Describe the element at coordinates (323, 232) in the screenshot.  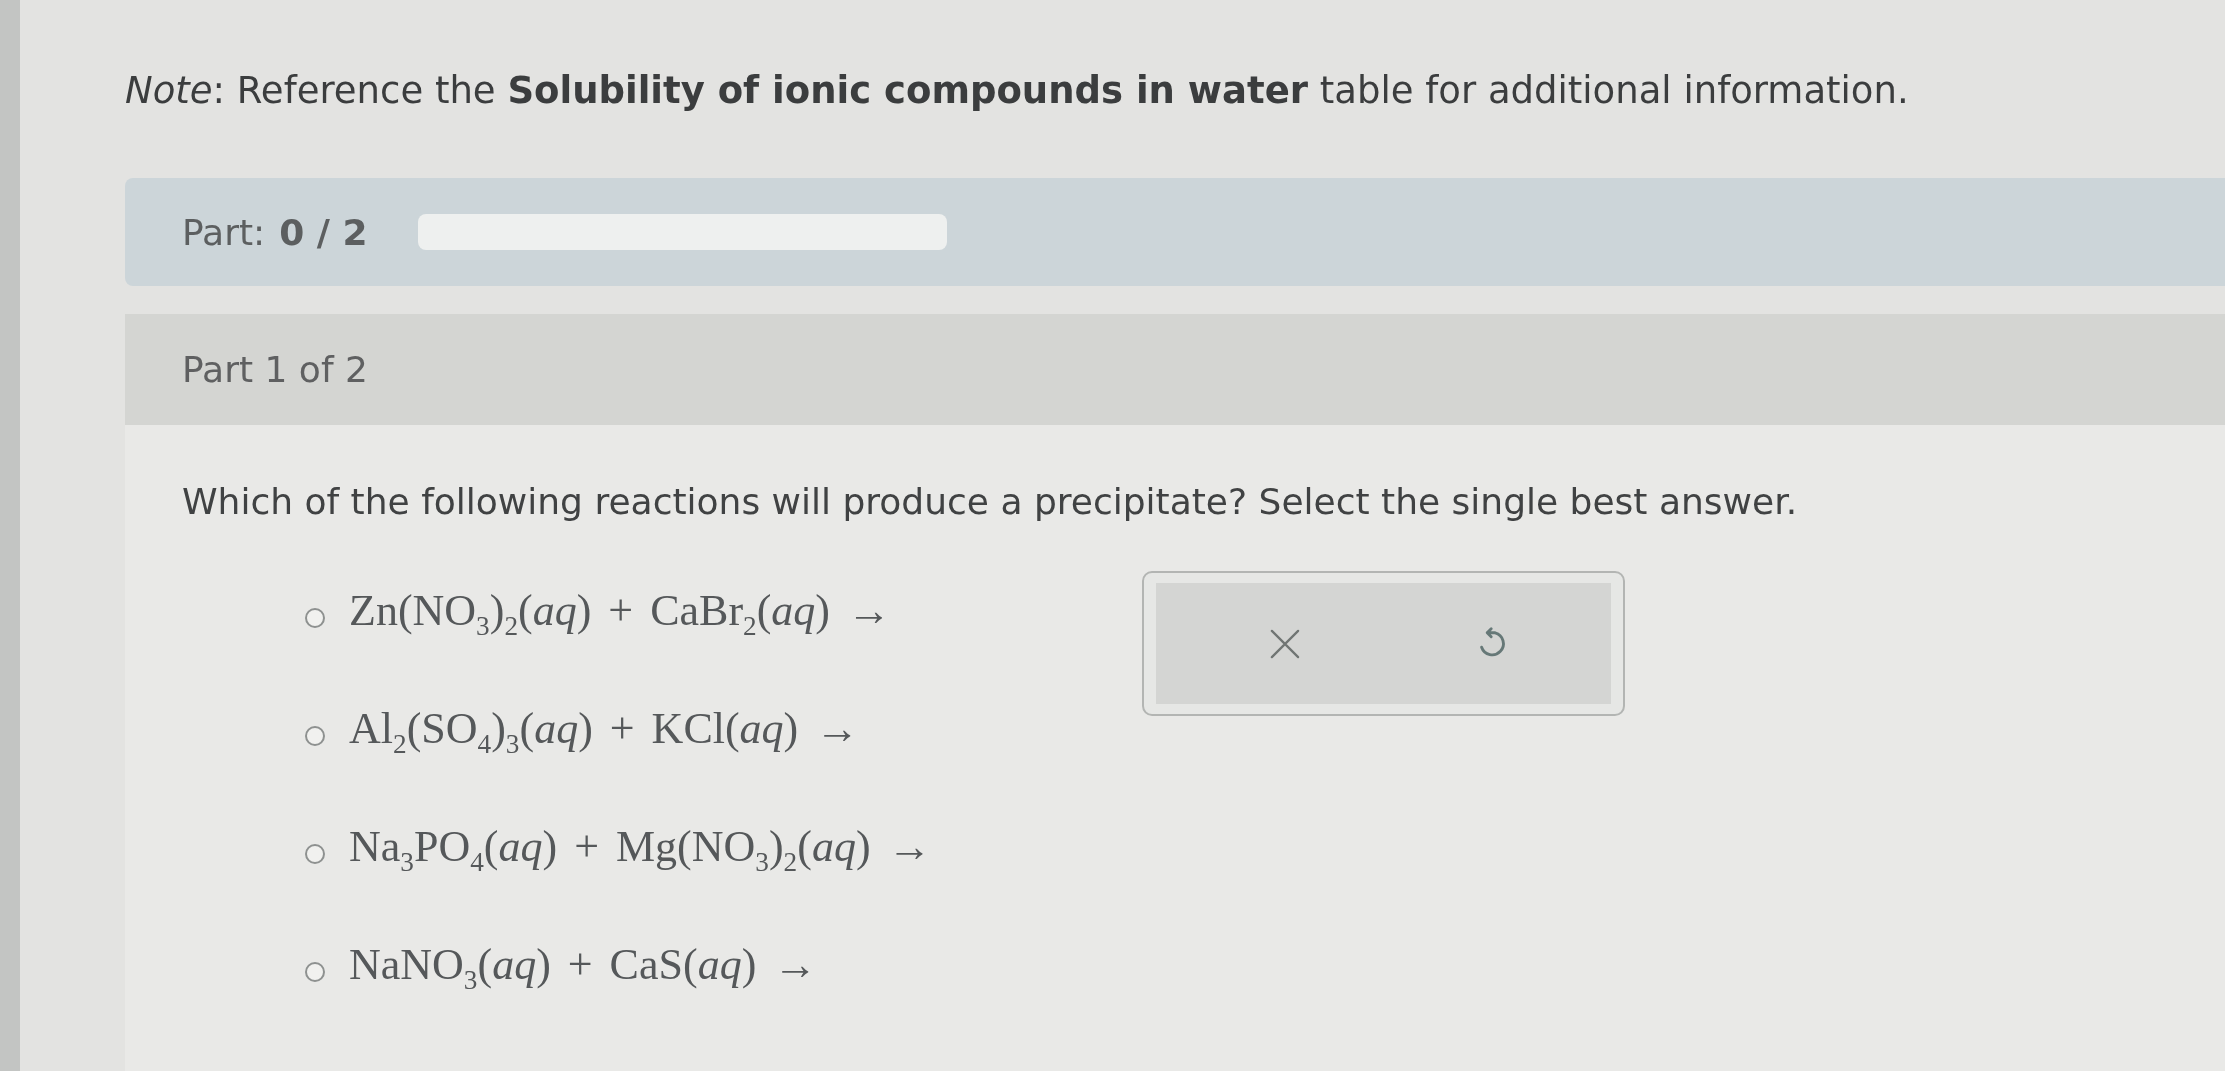
I see `part-count: 0 / 2` at that location.